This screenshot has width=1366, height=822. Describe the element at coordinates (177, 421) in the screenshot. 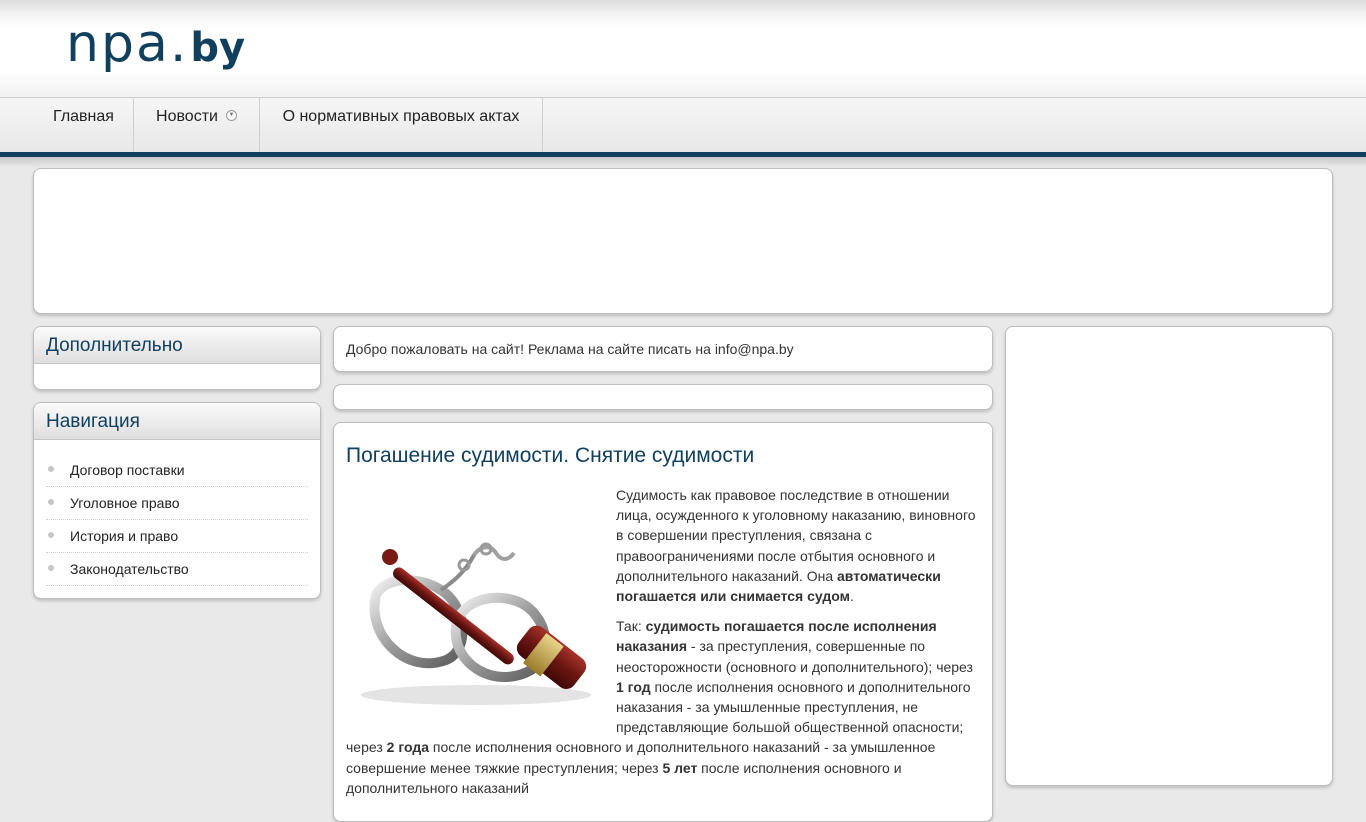

I see `sidebar-navigation-title: Навигация` at that location.